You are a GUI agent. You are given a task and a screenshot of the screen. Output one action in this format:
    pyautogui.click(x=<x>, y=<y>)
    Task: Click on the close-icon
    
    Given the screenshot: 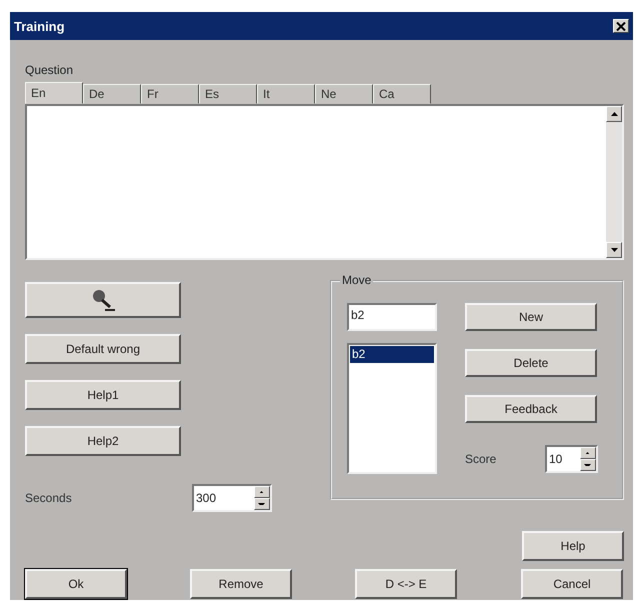 What is the action you would take?
    pyautogui.click(x=621, y=26)
    